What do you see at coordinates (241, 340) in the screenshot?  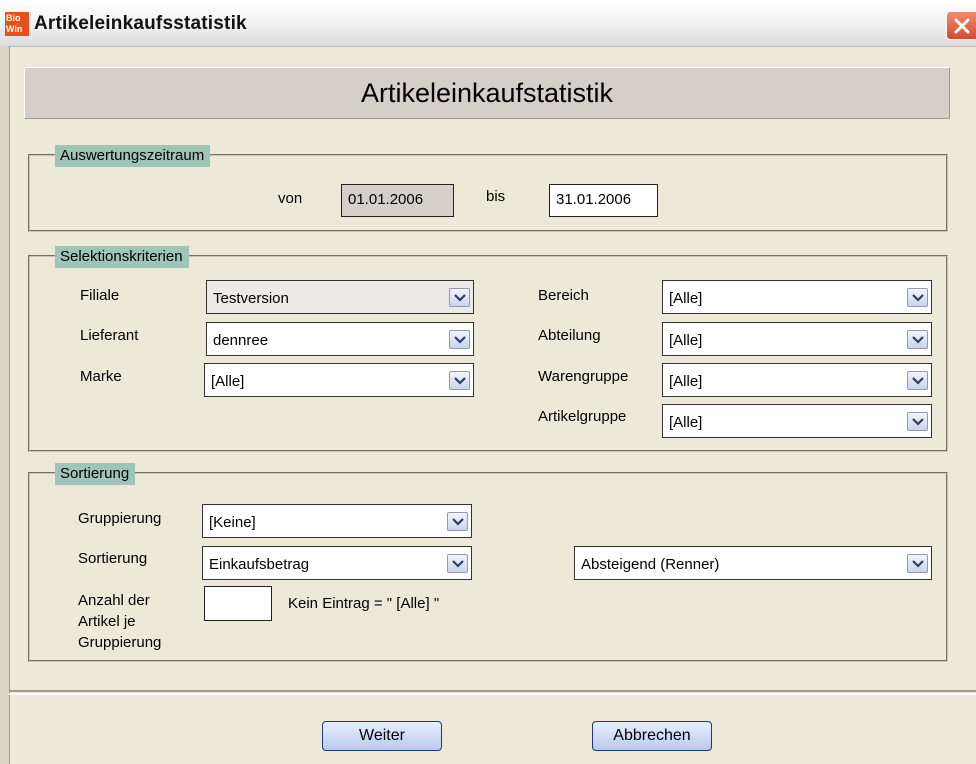 I see `lieferant-value: dennree` at bounding box center [241, 340].